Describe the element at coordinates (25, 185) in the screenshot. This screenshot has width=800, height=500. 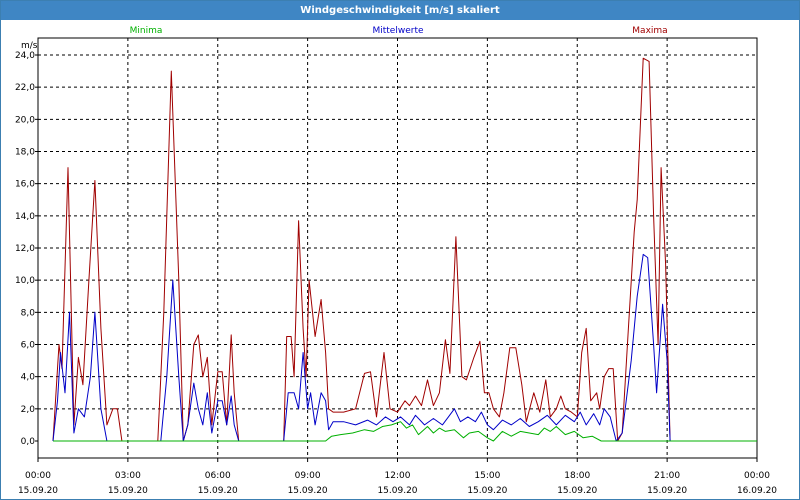
I see `y-tick-label: 16,0` at that location.